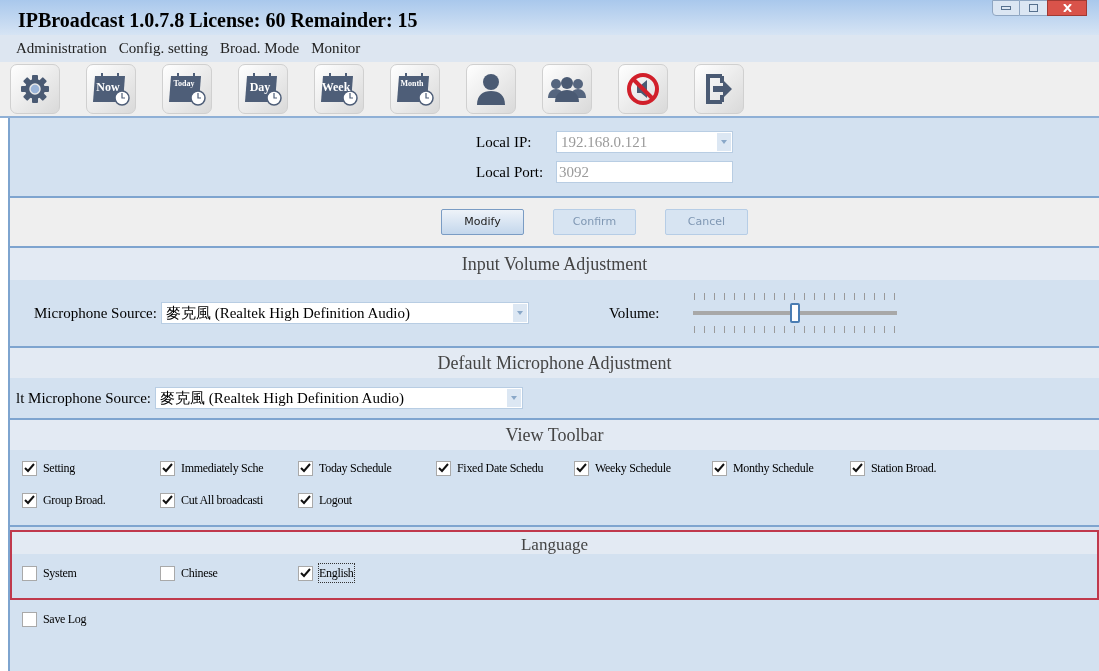 The height and width of the screenshot is (671, 1099). What do you see at coordinates (218, 20) in the screenshot?
I see `window-title: IPBroadcast 1.0.7.8 License: 60 Remainder: 15` at bounding box center [218, 20].